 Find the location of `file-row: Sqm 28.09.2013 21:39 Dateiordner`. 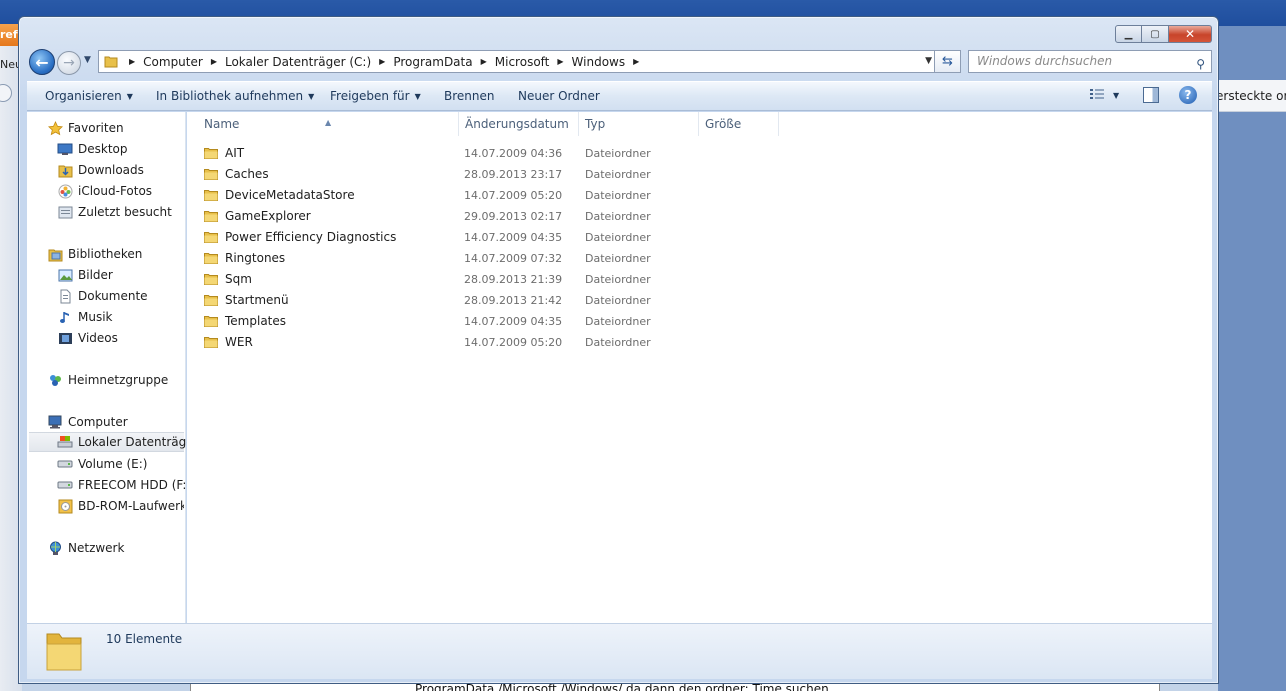

file-row: Sqm 28.09.2013 21:39 Dateiordner is located at coordinates (699, 279).